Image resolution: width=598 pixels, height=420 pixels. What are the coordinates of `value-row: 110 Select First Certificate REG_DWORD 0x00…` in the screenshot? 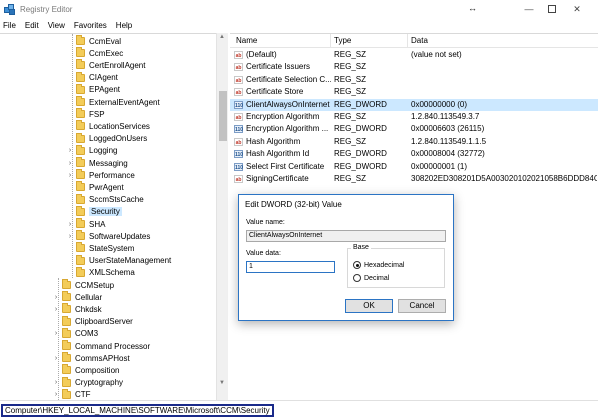 It's located at (414, 167).